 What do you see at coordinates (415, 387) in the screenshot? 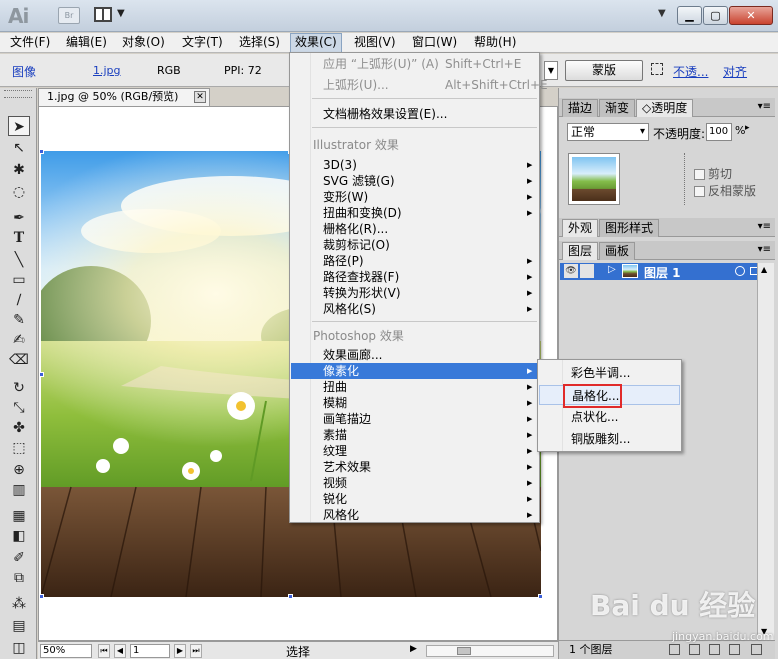
I see `menu-item-distort: 扭曲 ▶` at bounding box center [415, 387].